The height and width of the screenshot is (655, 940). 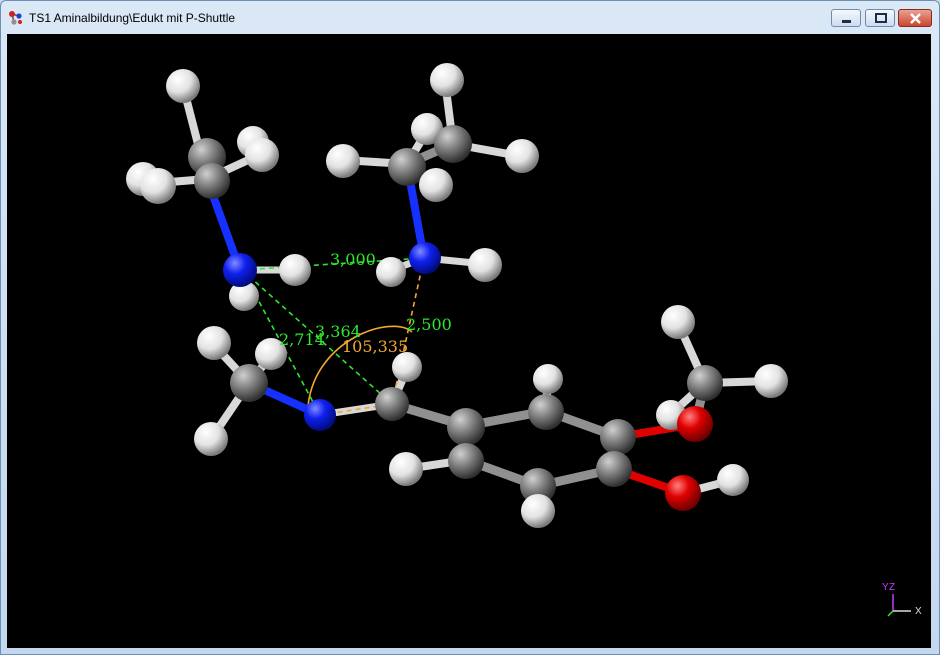 What do you see at coordinates (375, 346) in the screenshot?
I see `angle-label: 105,335` at bounding box center [375, 346].